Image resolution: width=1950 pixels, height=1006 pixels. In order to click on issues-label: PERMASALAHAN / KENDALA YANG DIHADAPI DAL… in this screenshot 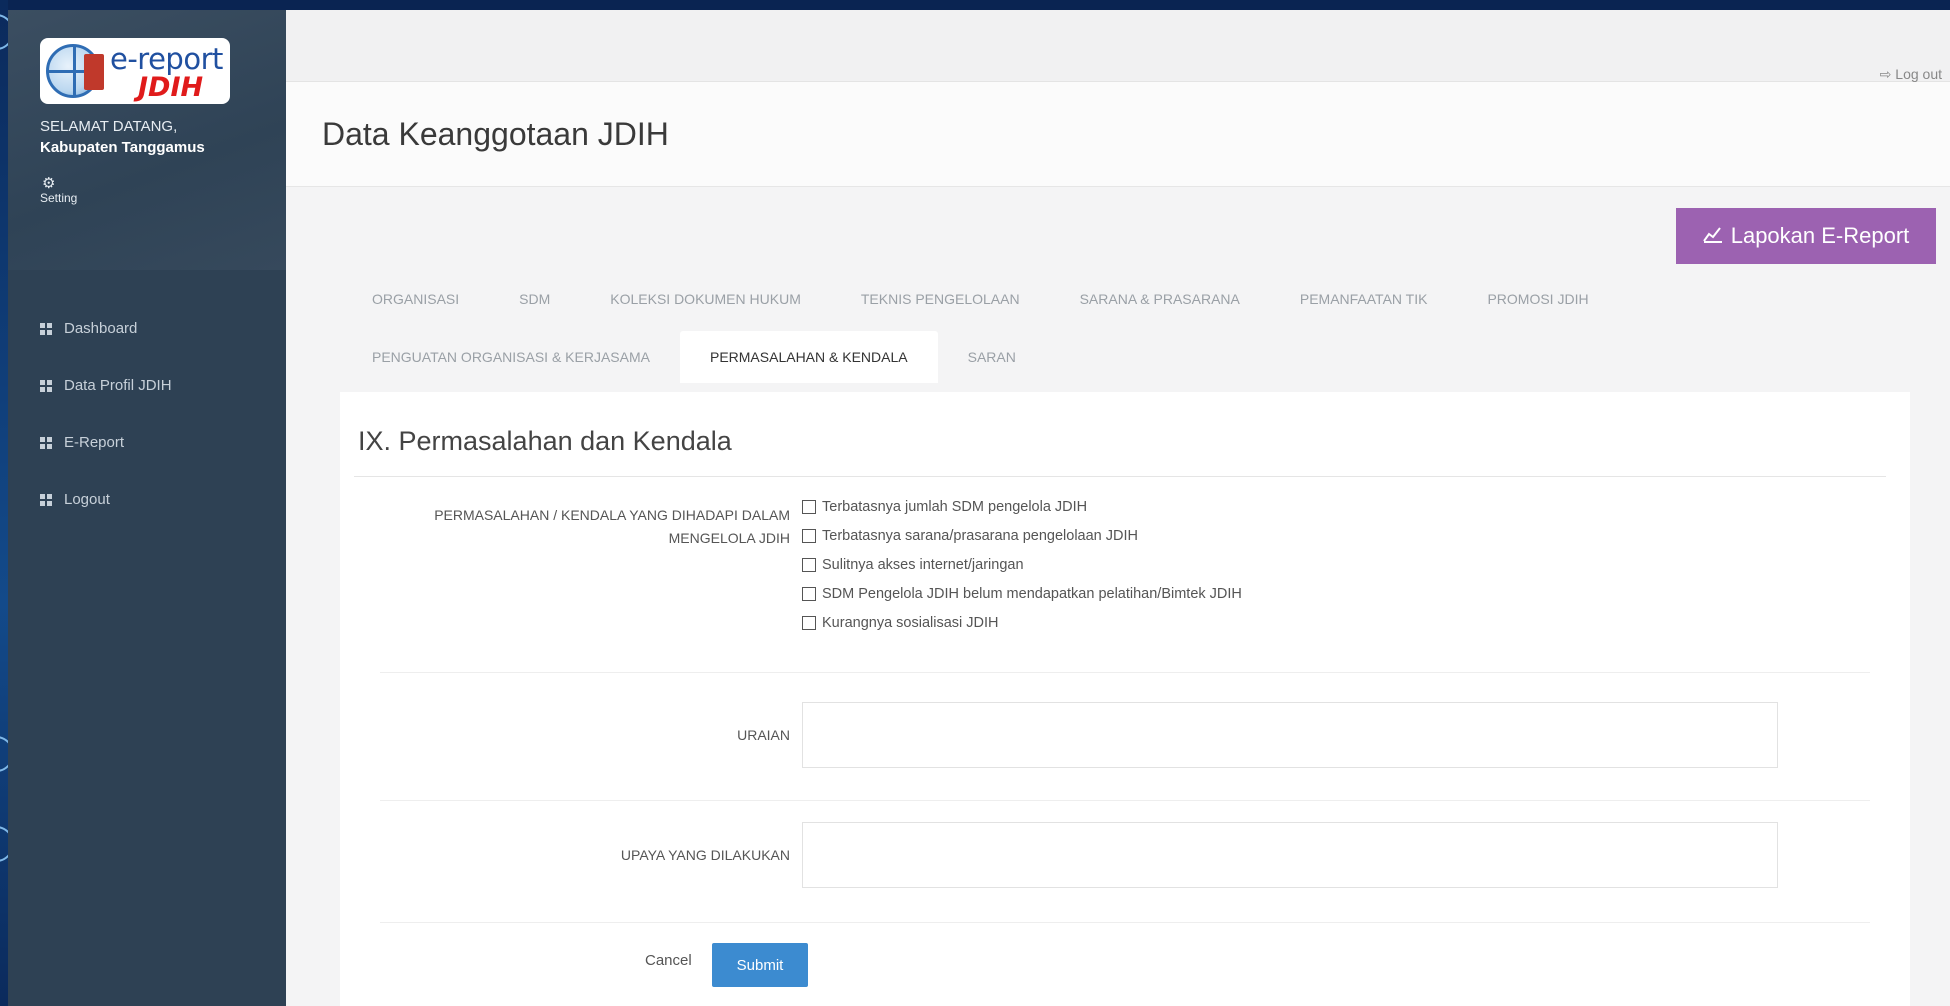, I will do `click(612, 526)`.